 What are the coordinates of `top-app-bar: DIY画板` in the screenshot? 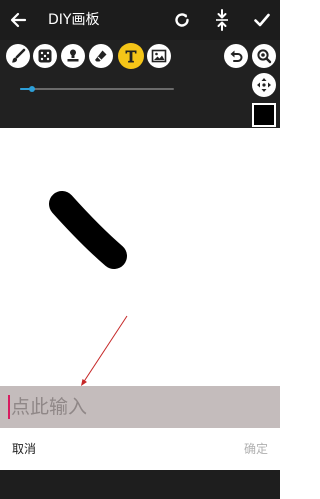 It's located at (140, 20).